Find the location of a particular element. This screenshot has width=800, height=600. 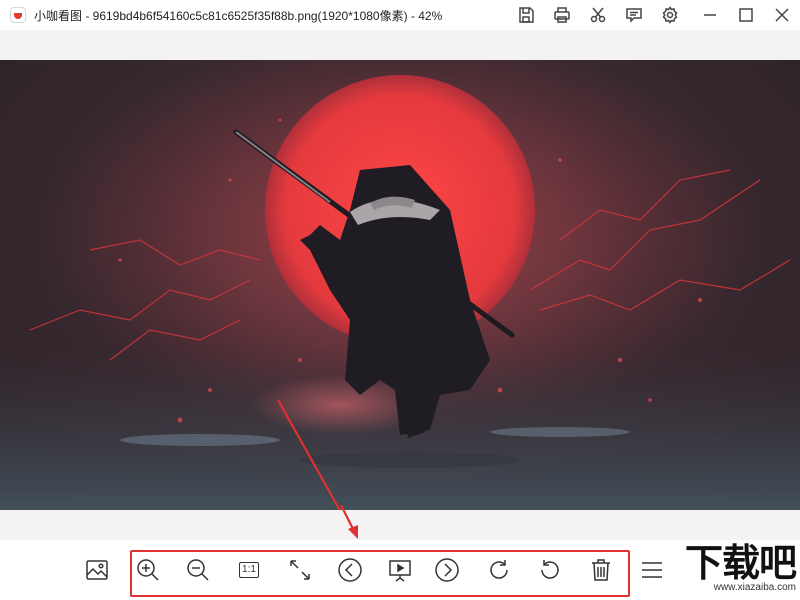

settings-button is located at coordinates (670, 15).